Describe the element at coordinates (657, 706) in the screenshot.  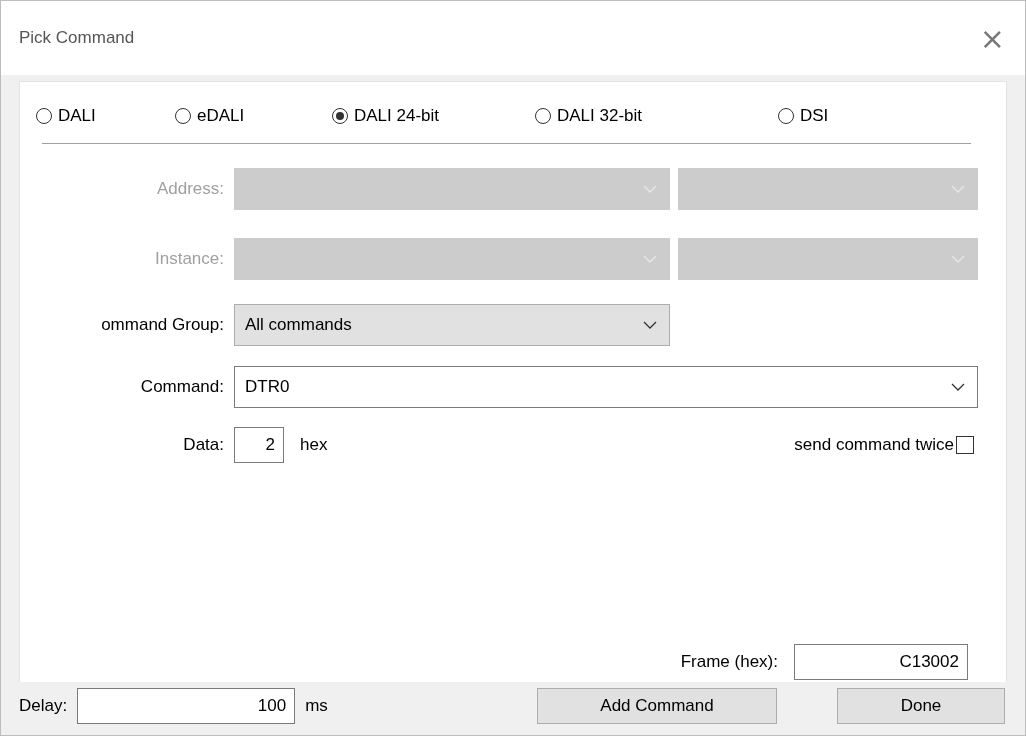
I see `add-command-button: Add Command` at that location.